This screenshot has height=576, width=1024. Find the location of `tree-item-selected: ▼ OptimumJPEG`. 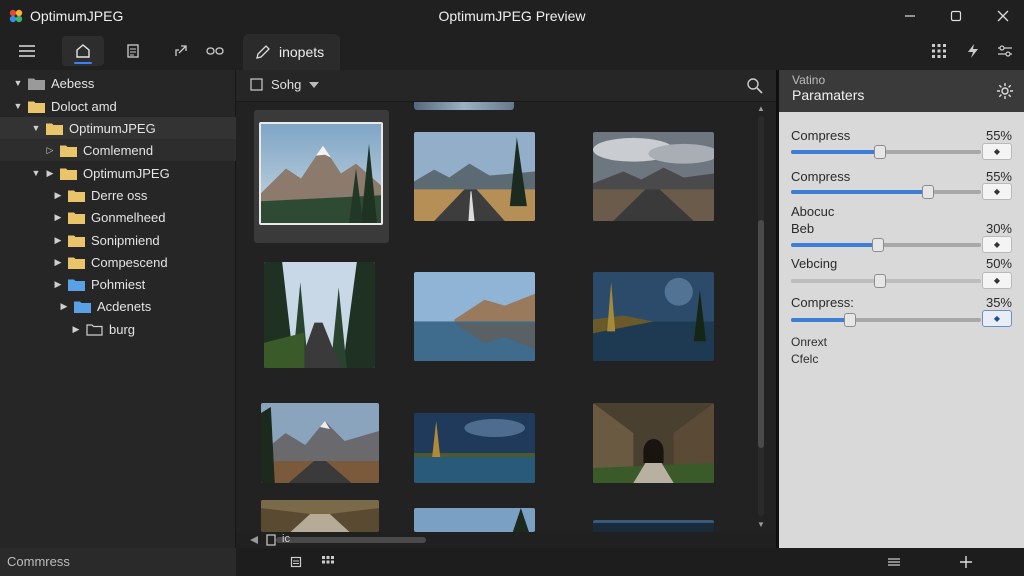

tree-item-selected: ▼ OptimumJPEG is located at coordinates (118, 128).